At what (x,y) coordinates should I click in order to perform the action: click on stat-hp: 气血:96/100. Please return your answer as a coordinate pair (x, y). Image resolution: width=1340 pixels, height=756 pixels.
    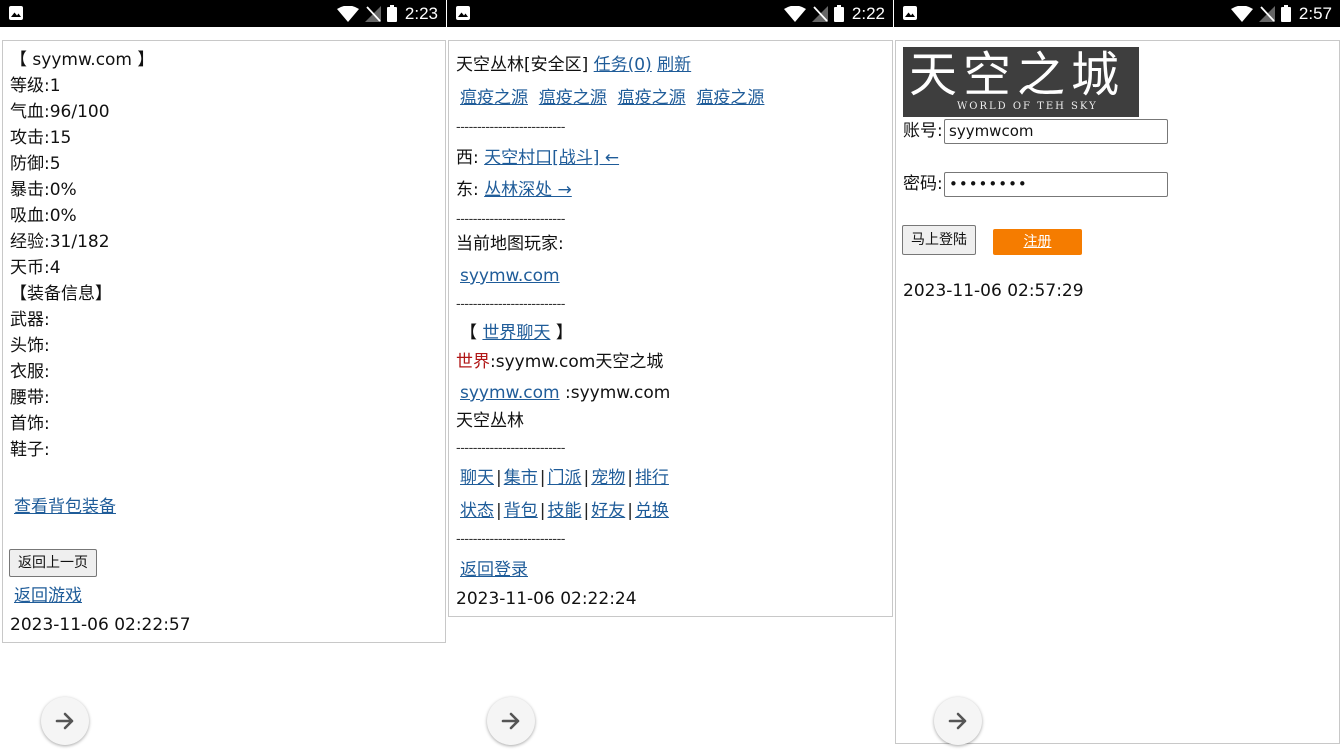
    Looking at the image, I should click on (60, 112).